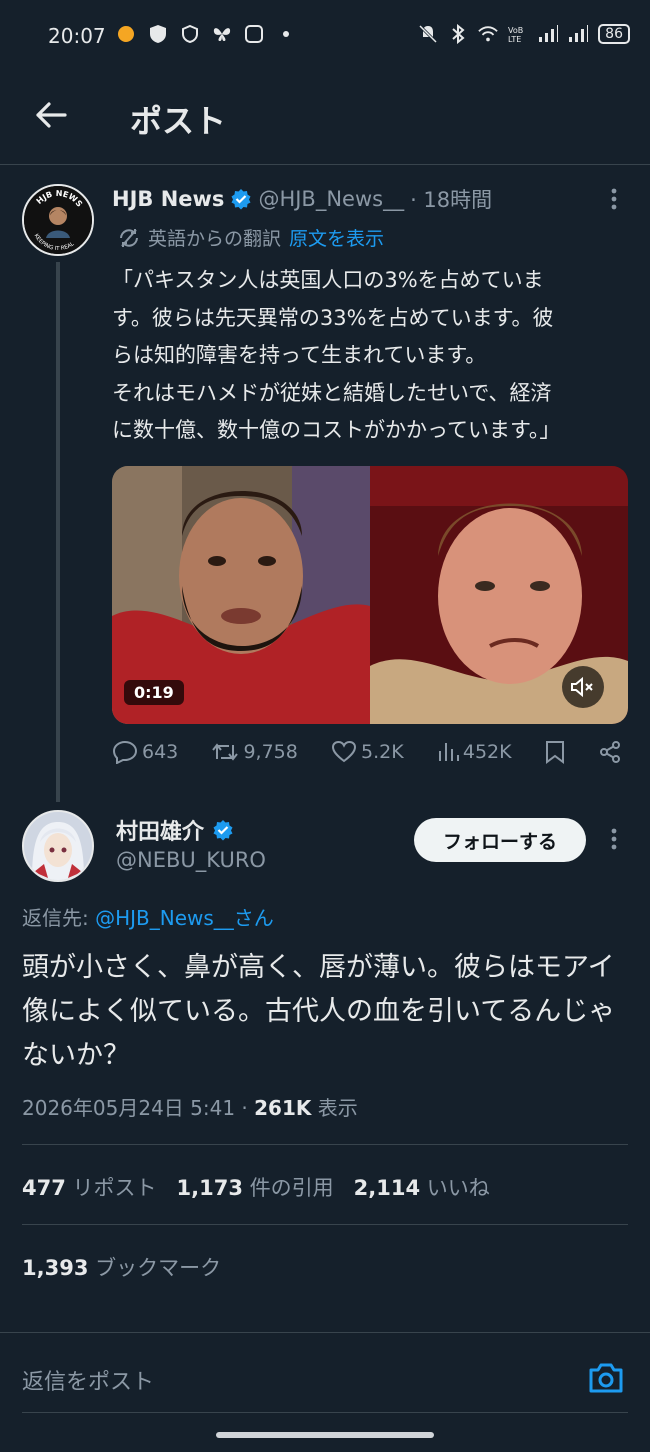 The image size is (650, 1452). Describe the element at coordinates (88, 1380) in the screenshot. I see `reply-compose-input: 返信をポスト` at that location.